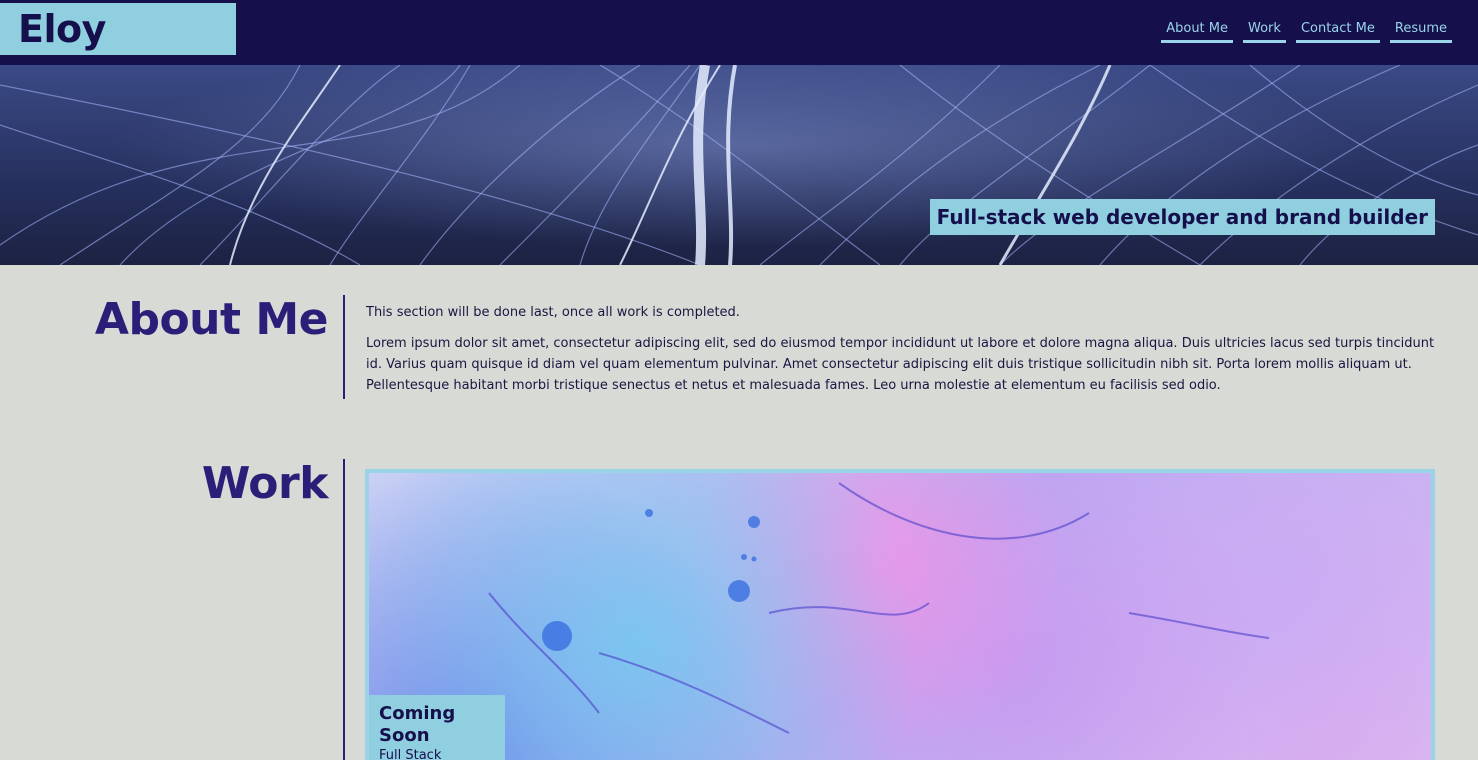 The height and width of the screenshot is (760, 1478). I want to click on nav-link-contact-me: Contact Me, so click(1337, 31).